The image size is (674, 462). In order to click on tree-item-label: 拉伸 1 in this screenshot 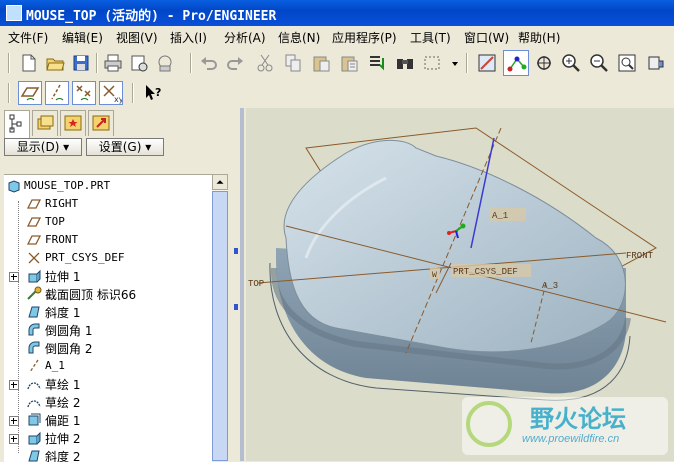, I will do `click(63, 277)`.